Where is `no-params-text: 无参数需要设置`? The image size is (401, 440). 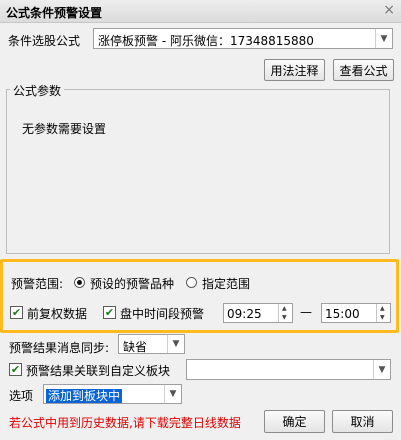
no-params-text: 无参数需要设置 is located at coordinates (64, 129).